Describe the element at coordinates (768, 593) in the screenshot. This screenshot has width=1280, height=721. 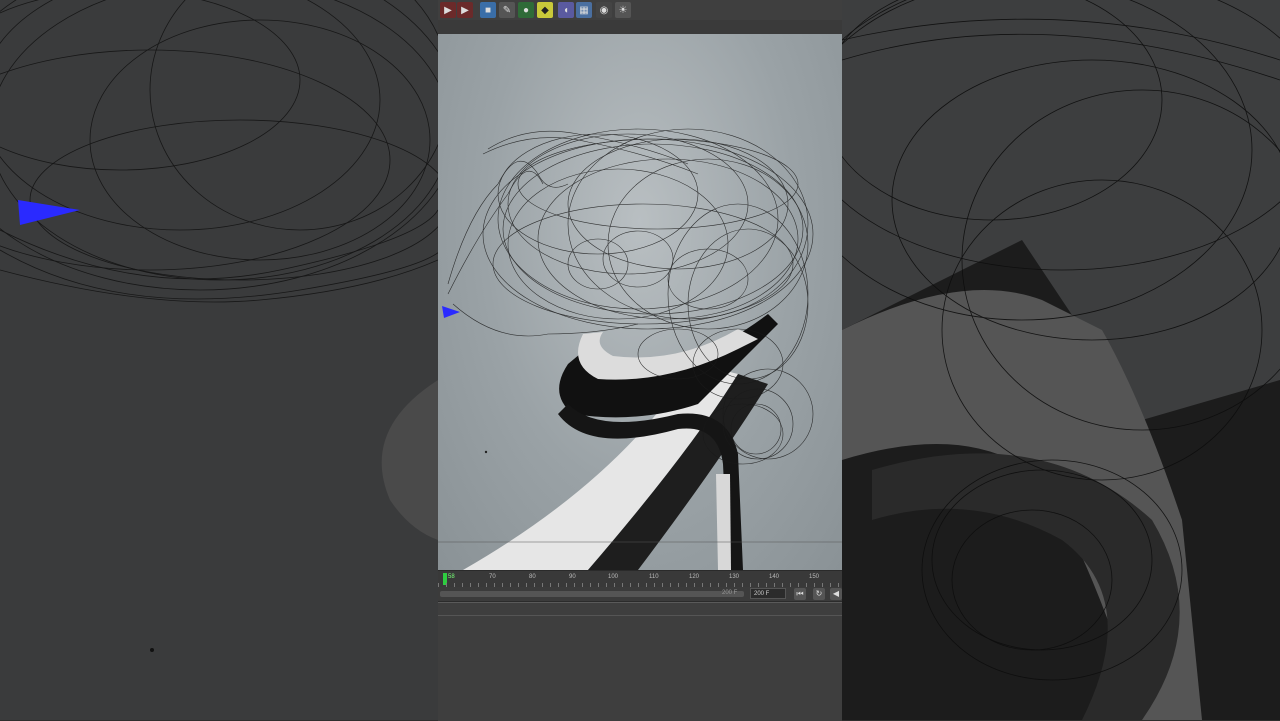
I see `end-frame-field: 200 F` at that location.